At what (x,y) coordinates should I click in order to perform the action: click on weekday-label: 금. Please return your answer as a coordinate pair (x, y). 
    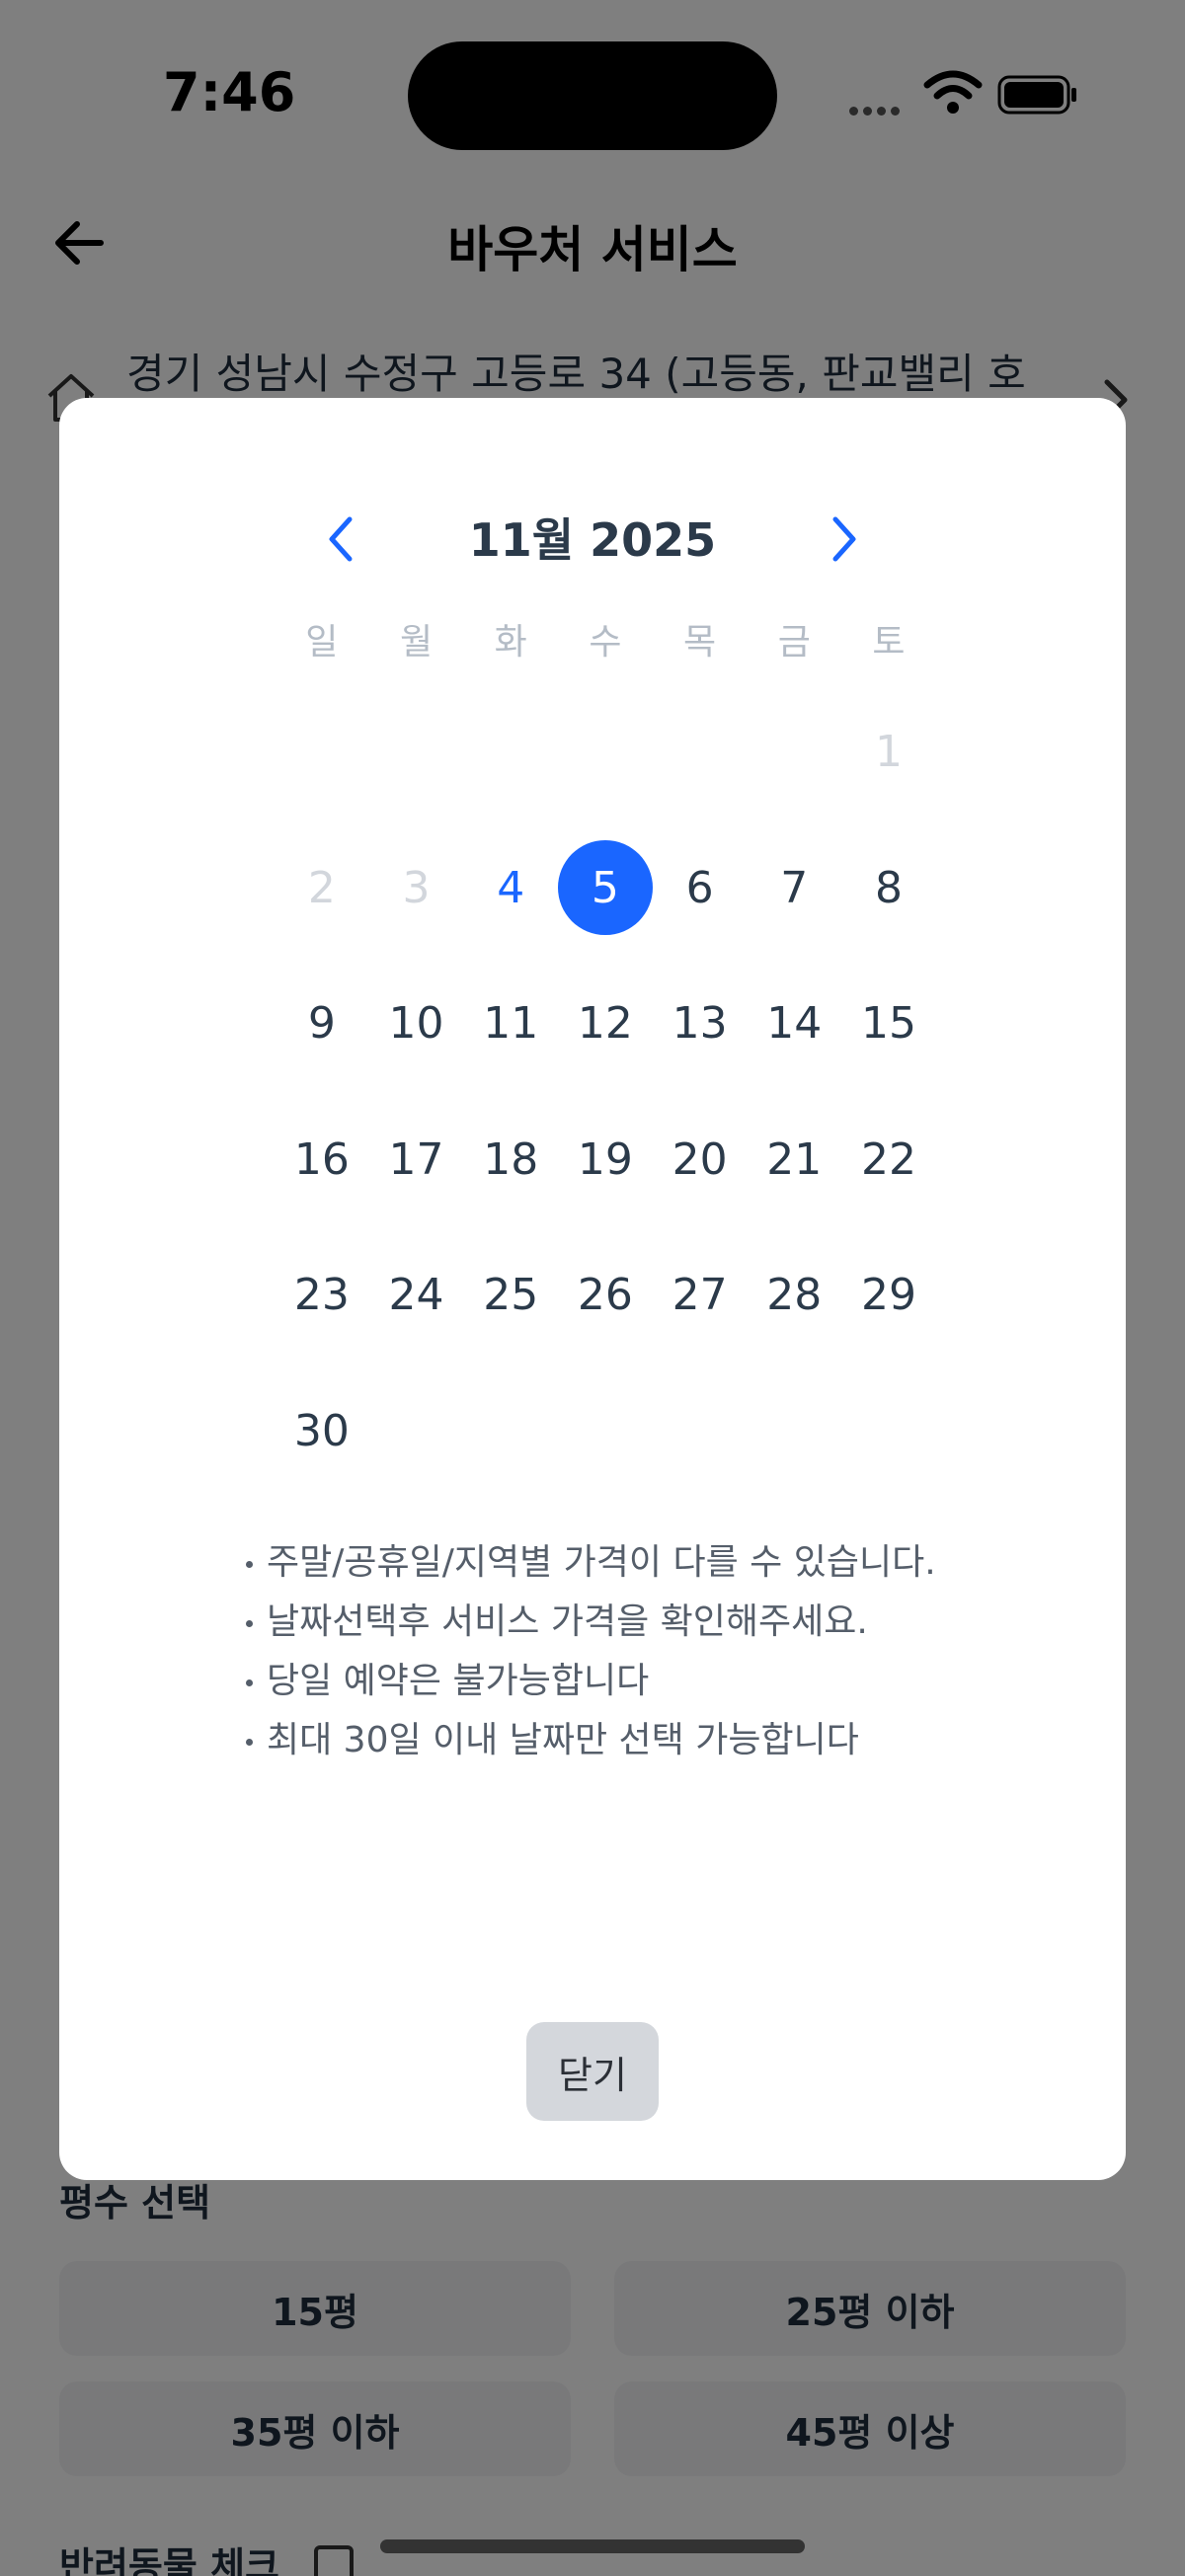
    Looking at the image, I should click on (794, 642).